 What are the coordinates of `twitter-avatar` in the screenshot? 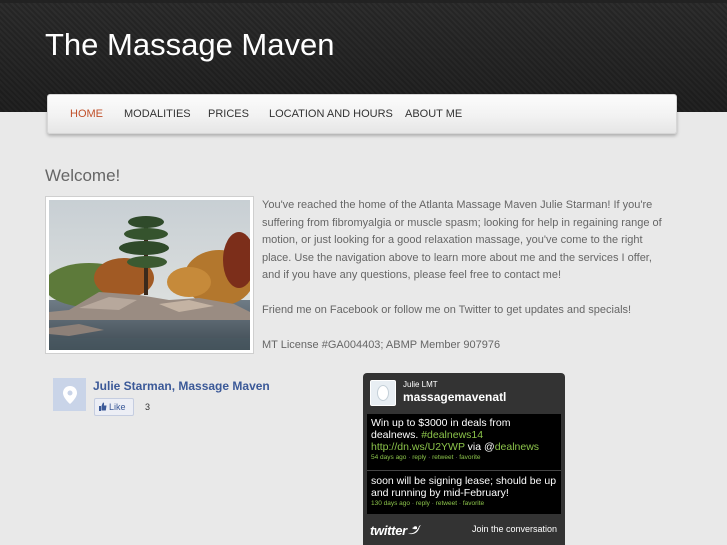 It's located at (383, 393).